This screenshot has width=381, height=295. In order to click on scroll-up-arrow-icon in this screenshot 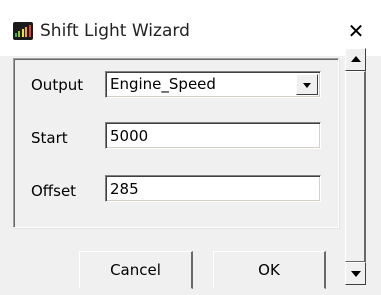, I will do `click(356, 59)`.